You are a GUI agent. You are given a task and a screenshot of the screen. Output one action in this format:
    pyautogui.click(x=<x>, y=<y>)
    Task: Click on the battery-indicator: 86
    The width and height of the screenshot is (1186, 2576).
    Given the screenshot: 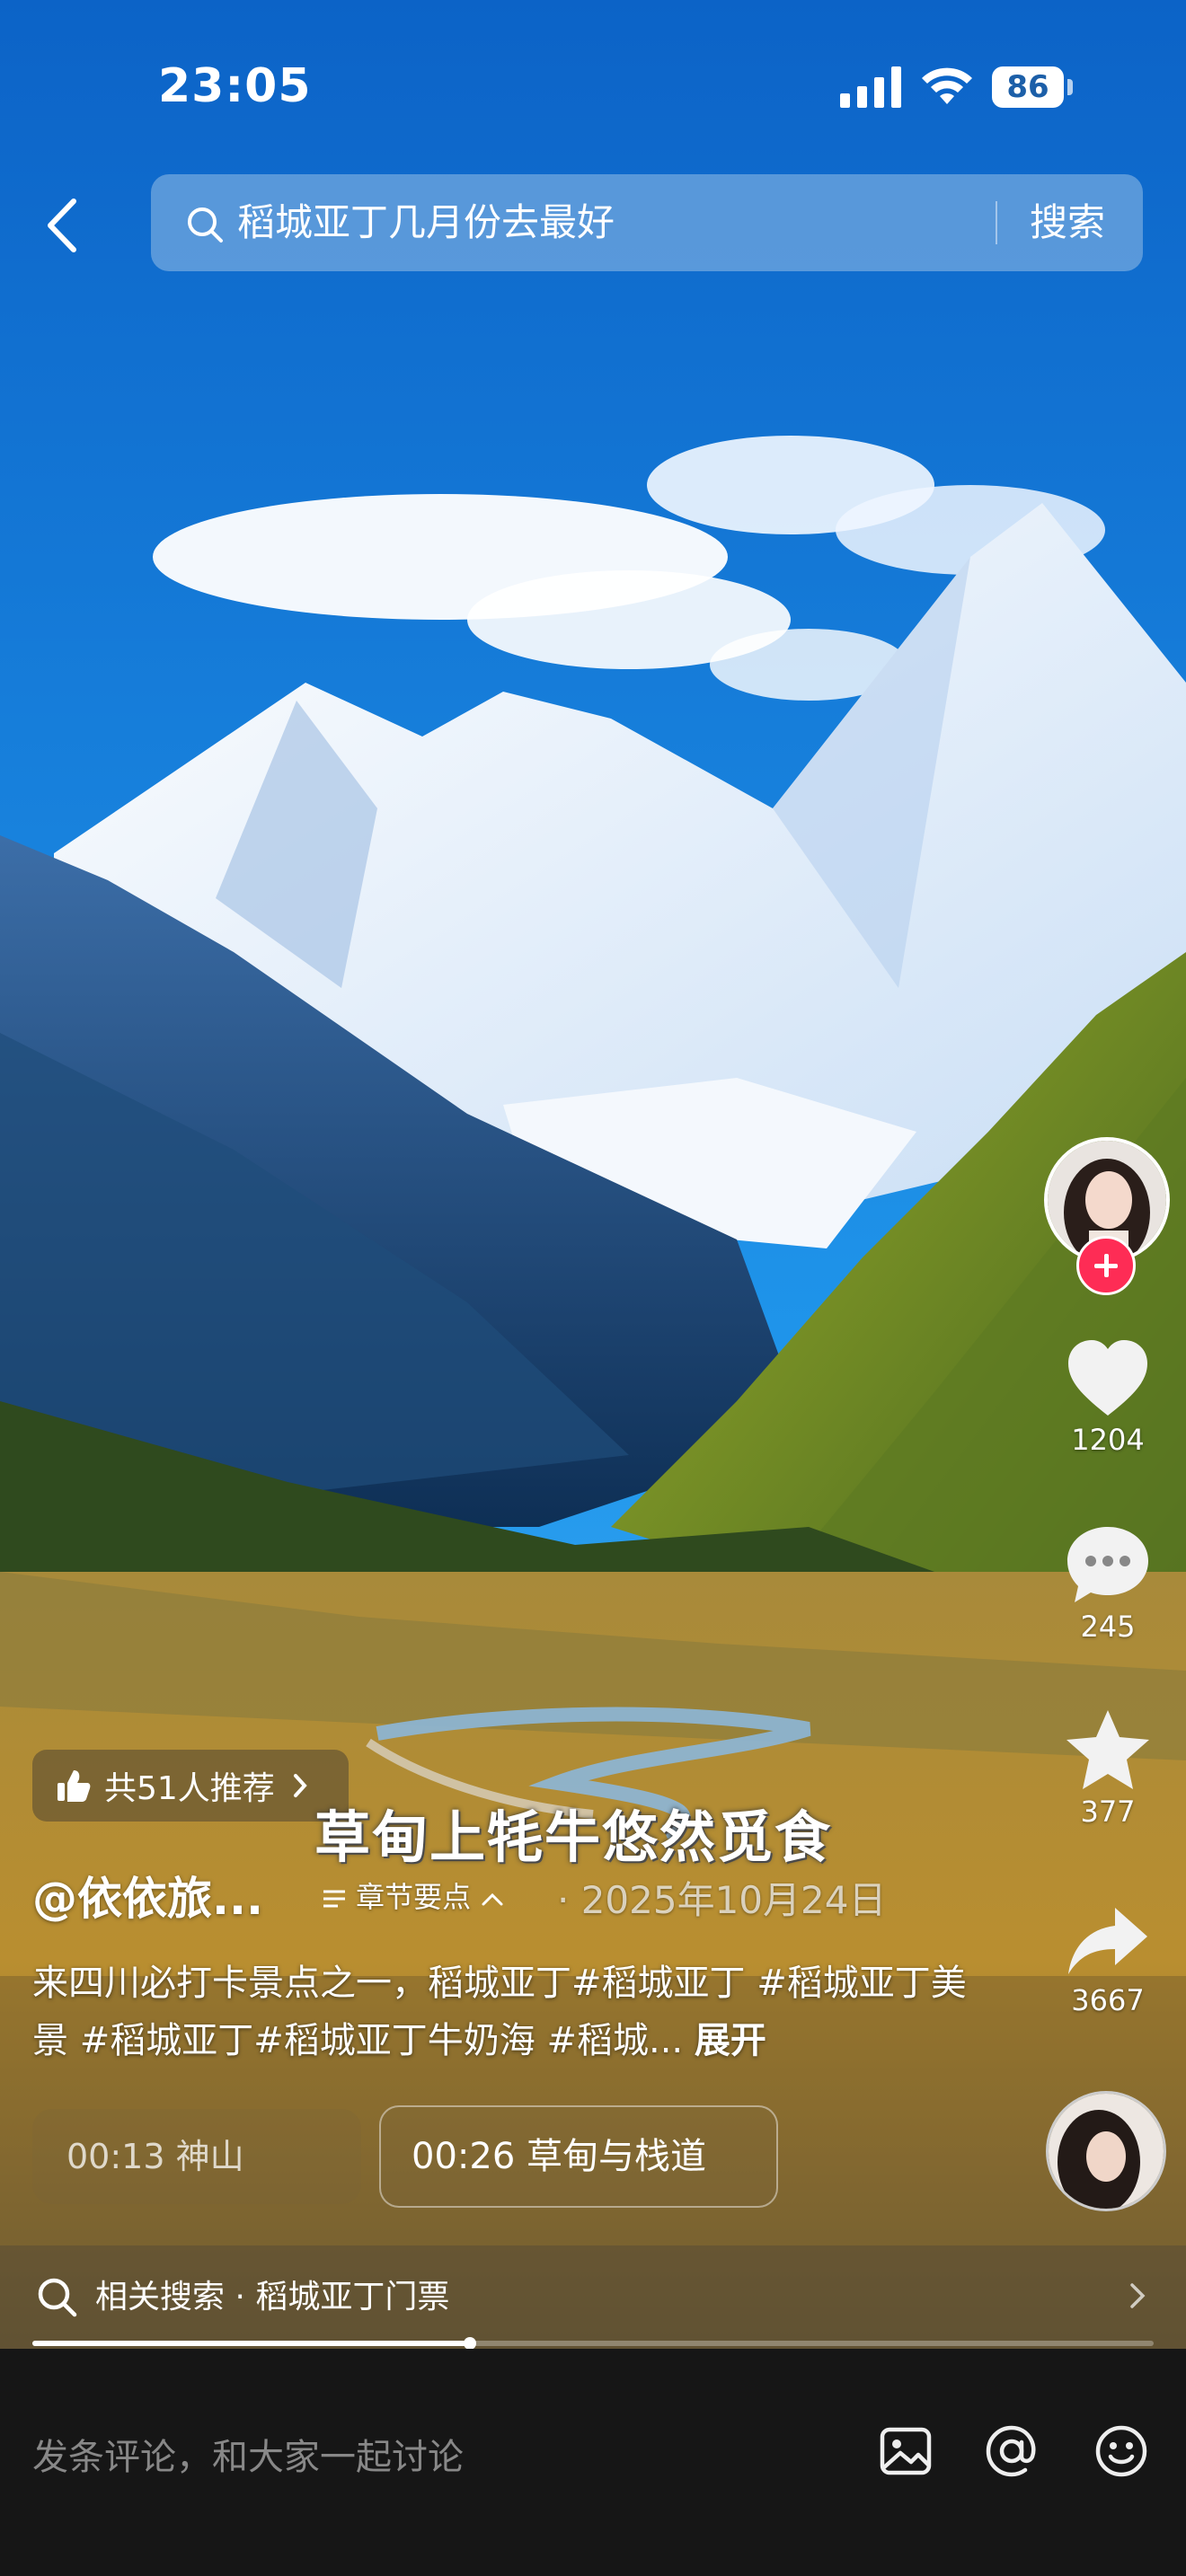 What is the action you would take?
    pyautogui.click(x=1032, y=87)
    